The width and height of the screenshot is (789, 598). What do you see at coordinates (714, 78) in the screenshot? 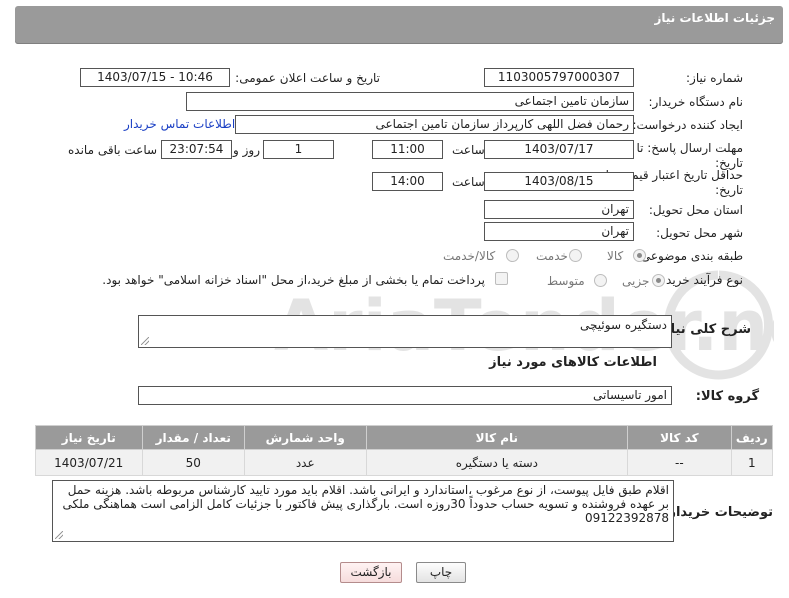
I see `need-number-label: شماره نیاز:` at bounding box center [714, 78].